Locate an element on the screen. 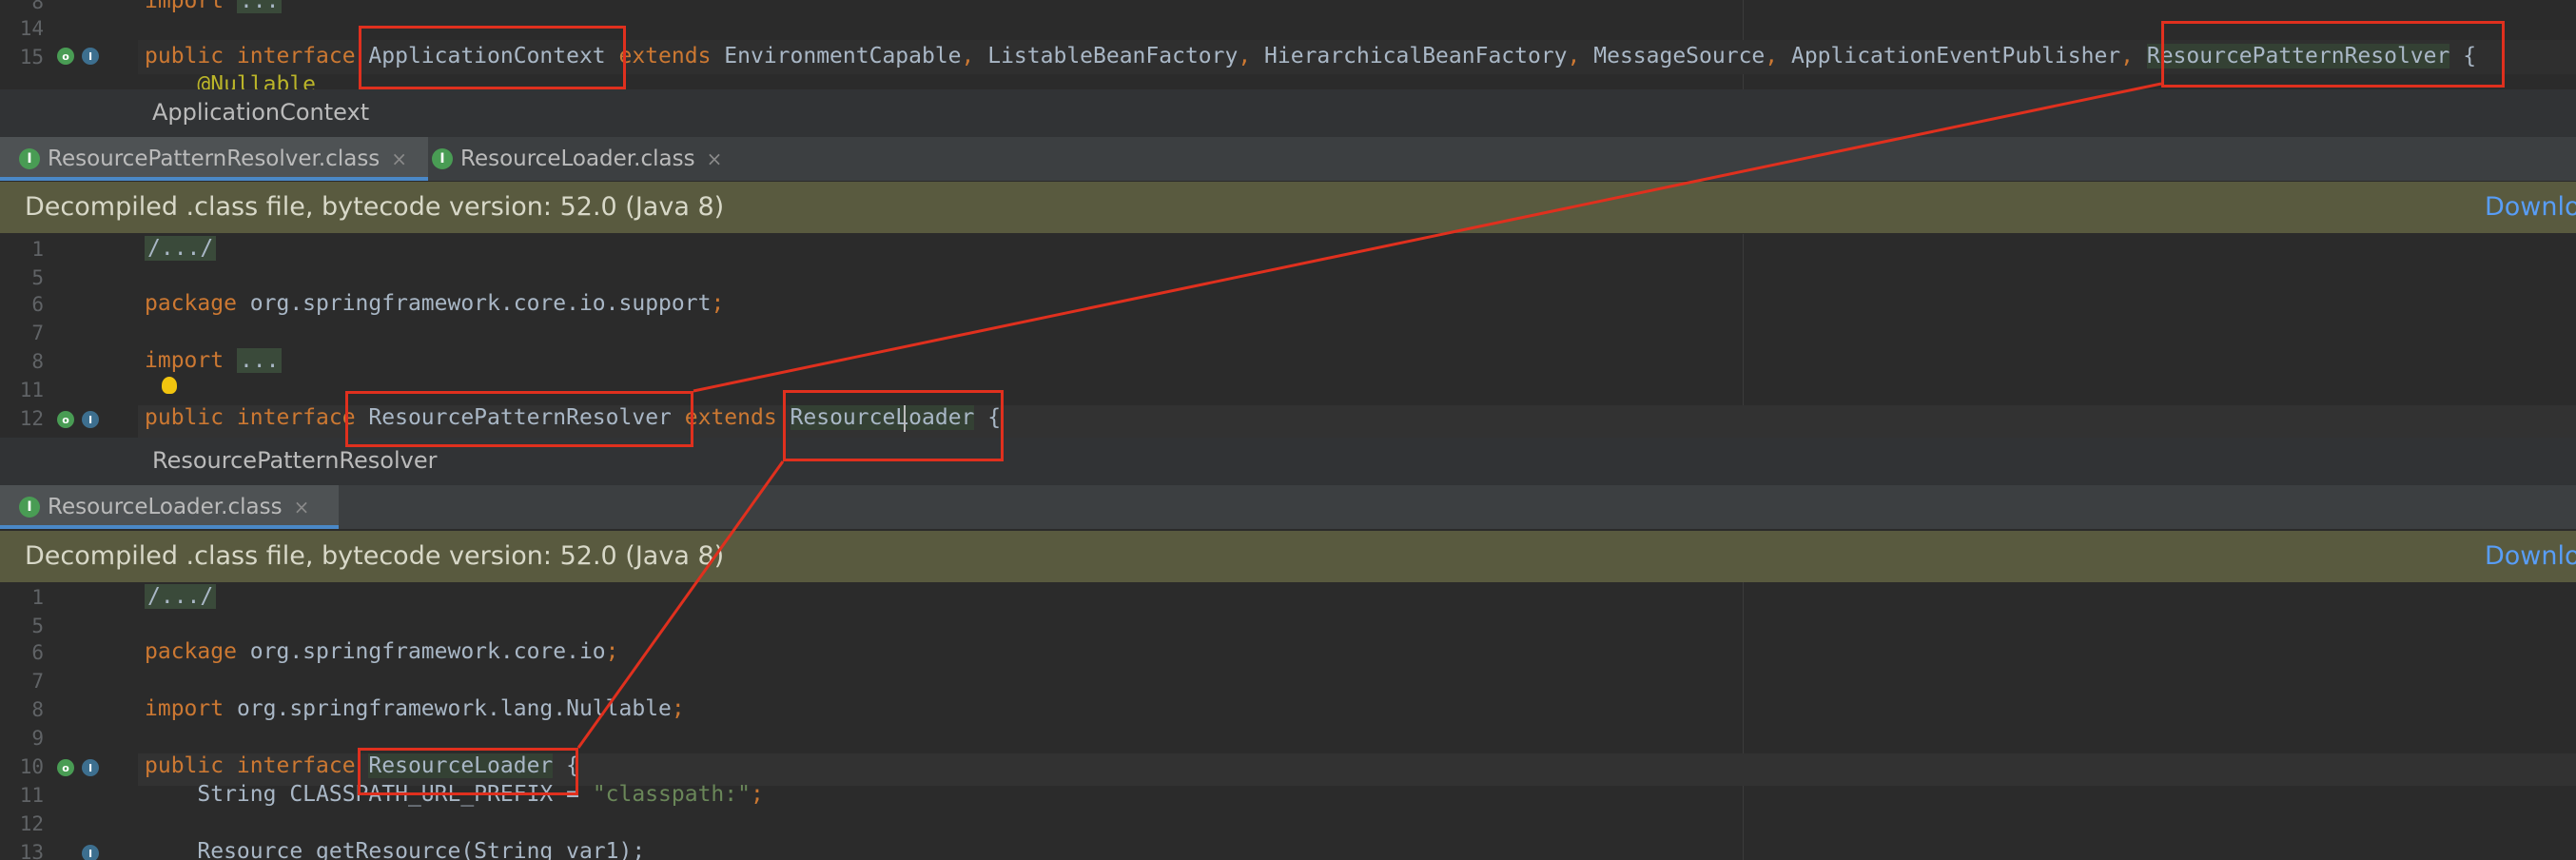  annotation-line-bottom is located at coordinates (681, 604).